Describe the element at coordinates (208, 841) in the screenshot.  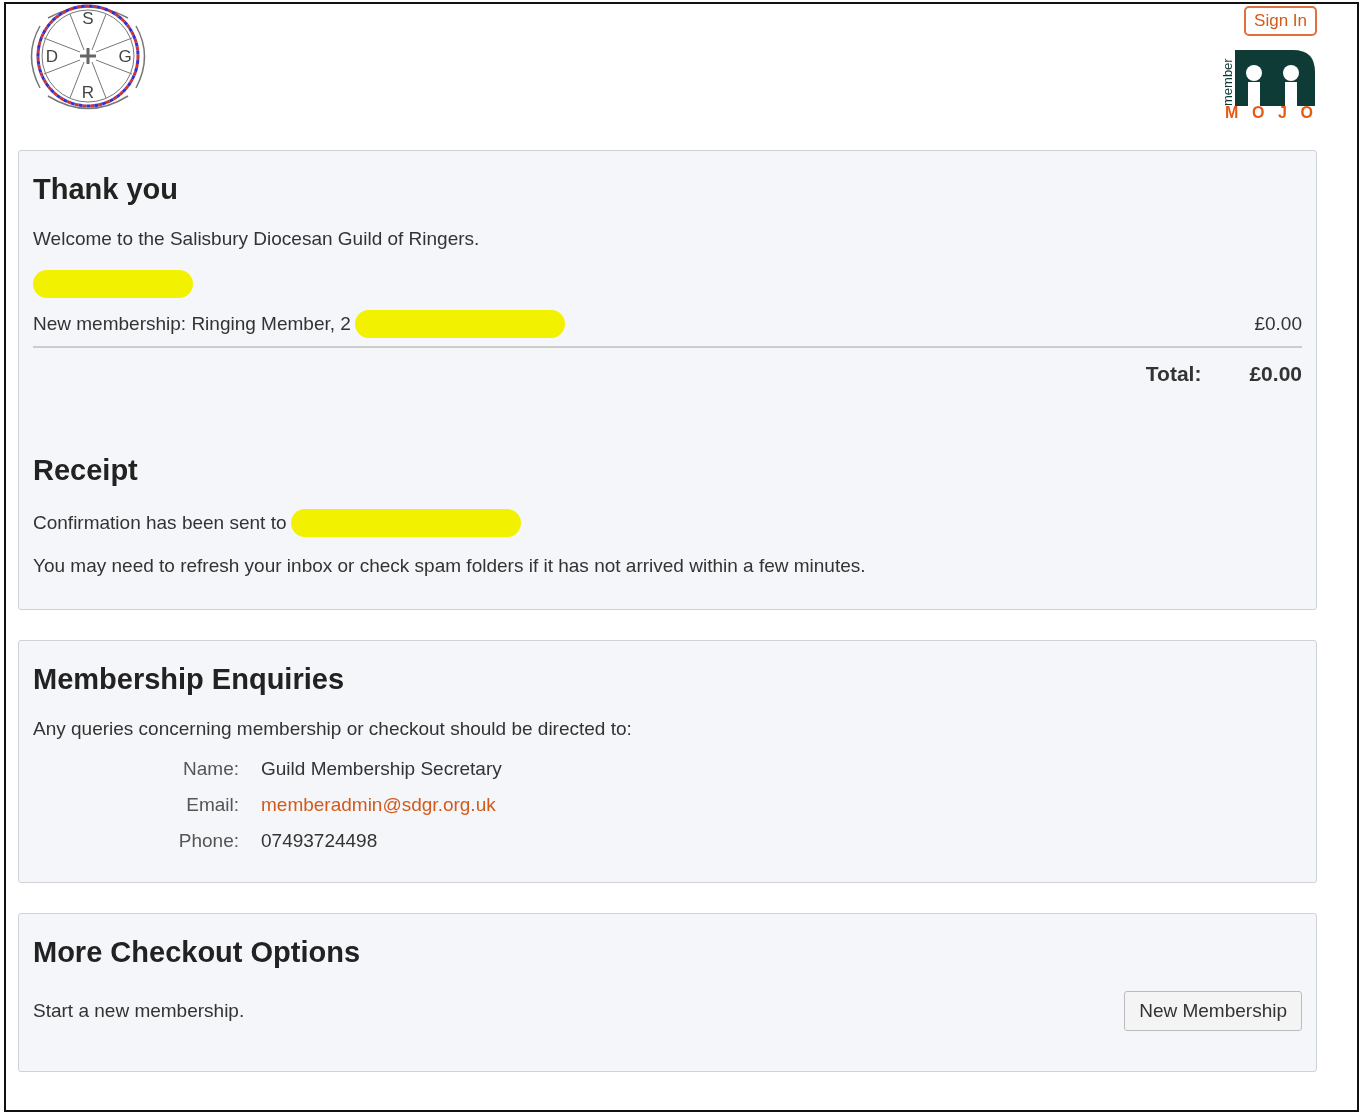
I see `contact-label: Phone:` at that location.